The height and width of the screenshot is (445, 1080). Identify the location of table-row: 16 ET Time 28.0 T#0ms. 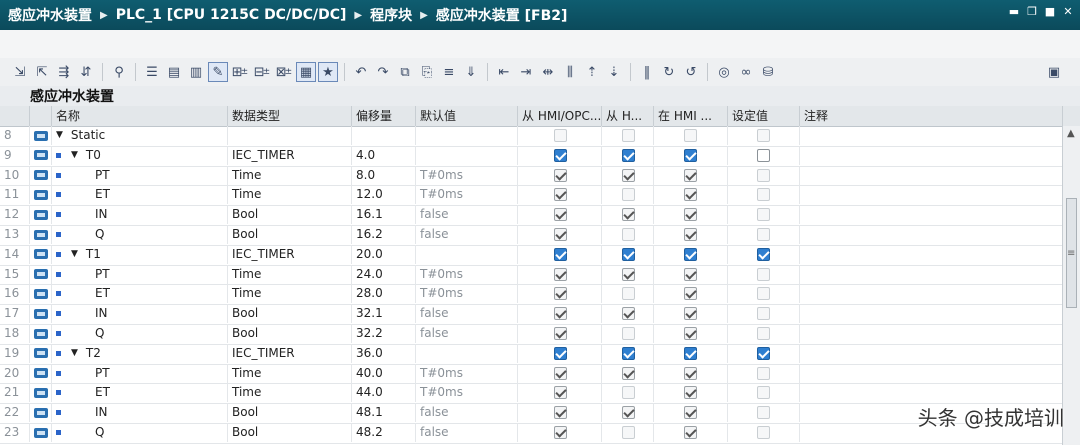
(531, 295).